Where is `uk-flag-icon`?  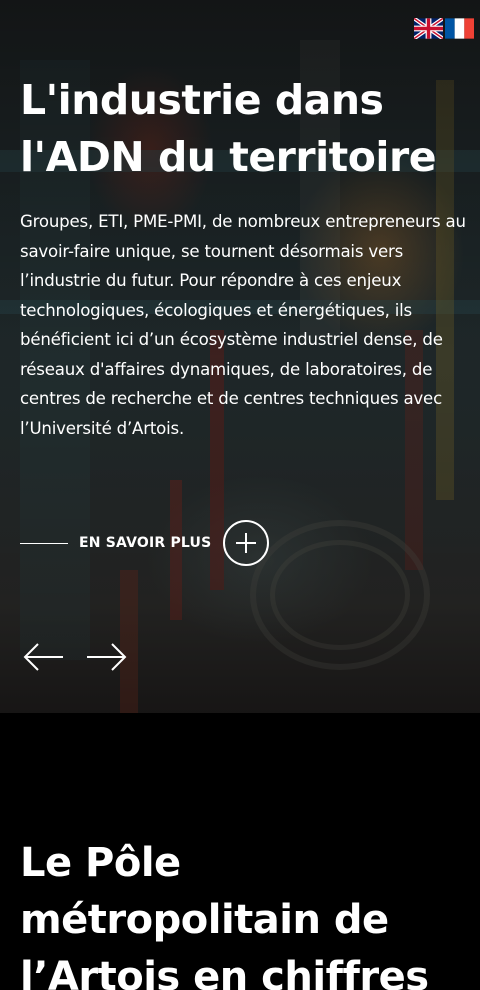
uk-flag-icon is located at coordinates (428, 28).